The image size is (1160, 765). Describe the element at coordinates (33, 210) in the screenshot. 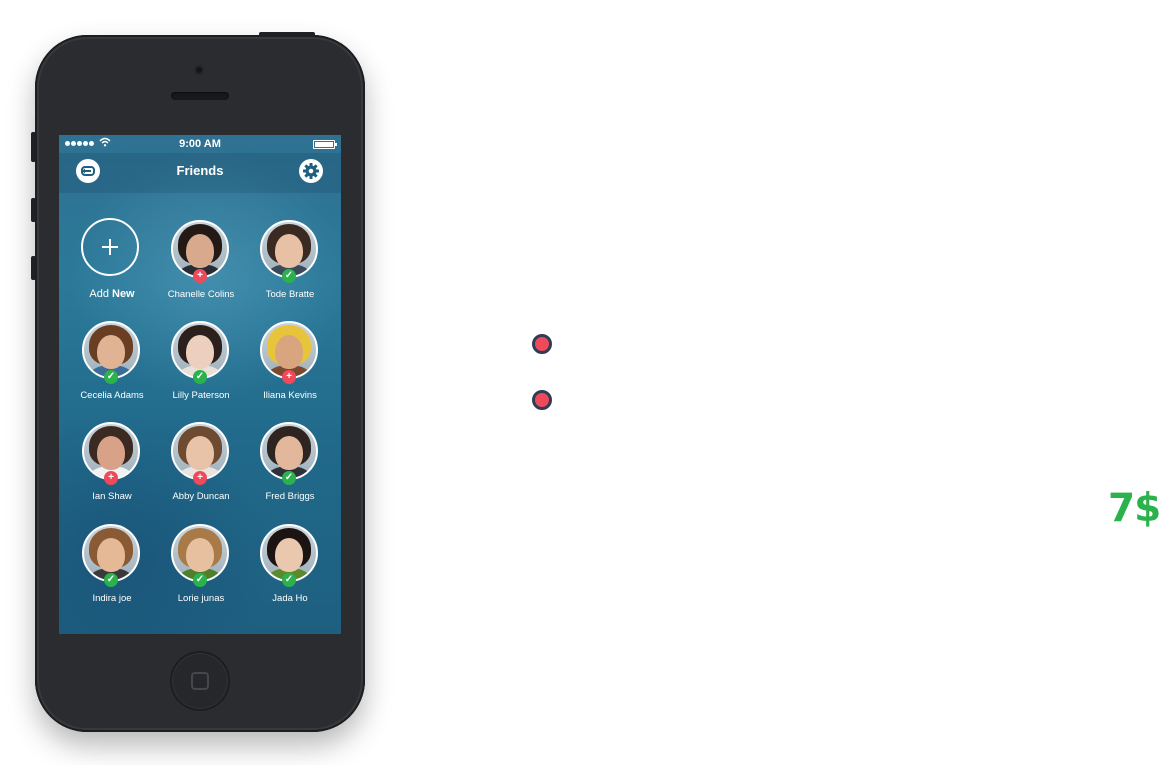

I see `volume-up-button` at that location.